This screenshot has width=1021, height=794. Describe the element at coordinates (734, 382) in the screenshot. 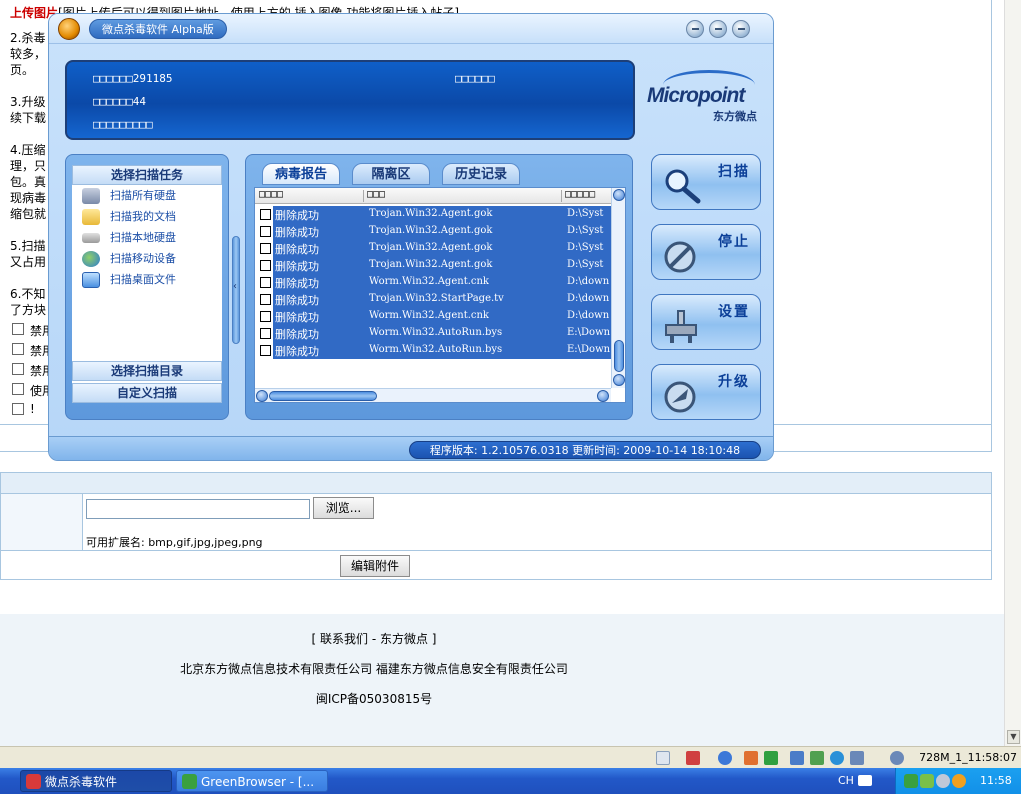

I see `upgrade-button-label: 升级` at that location.